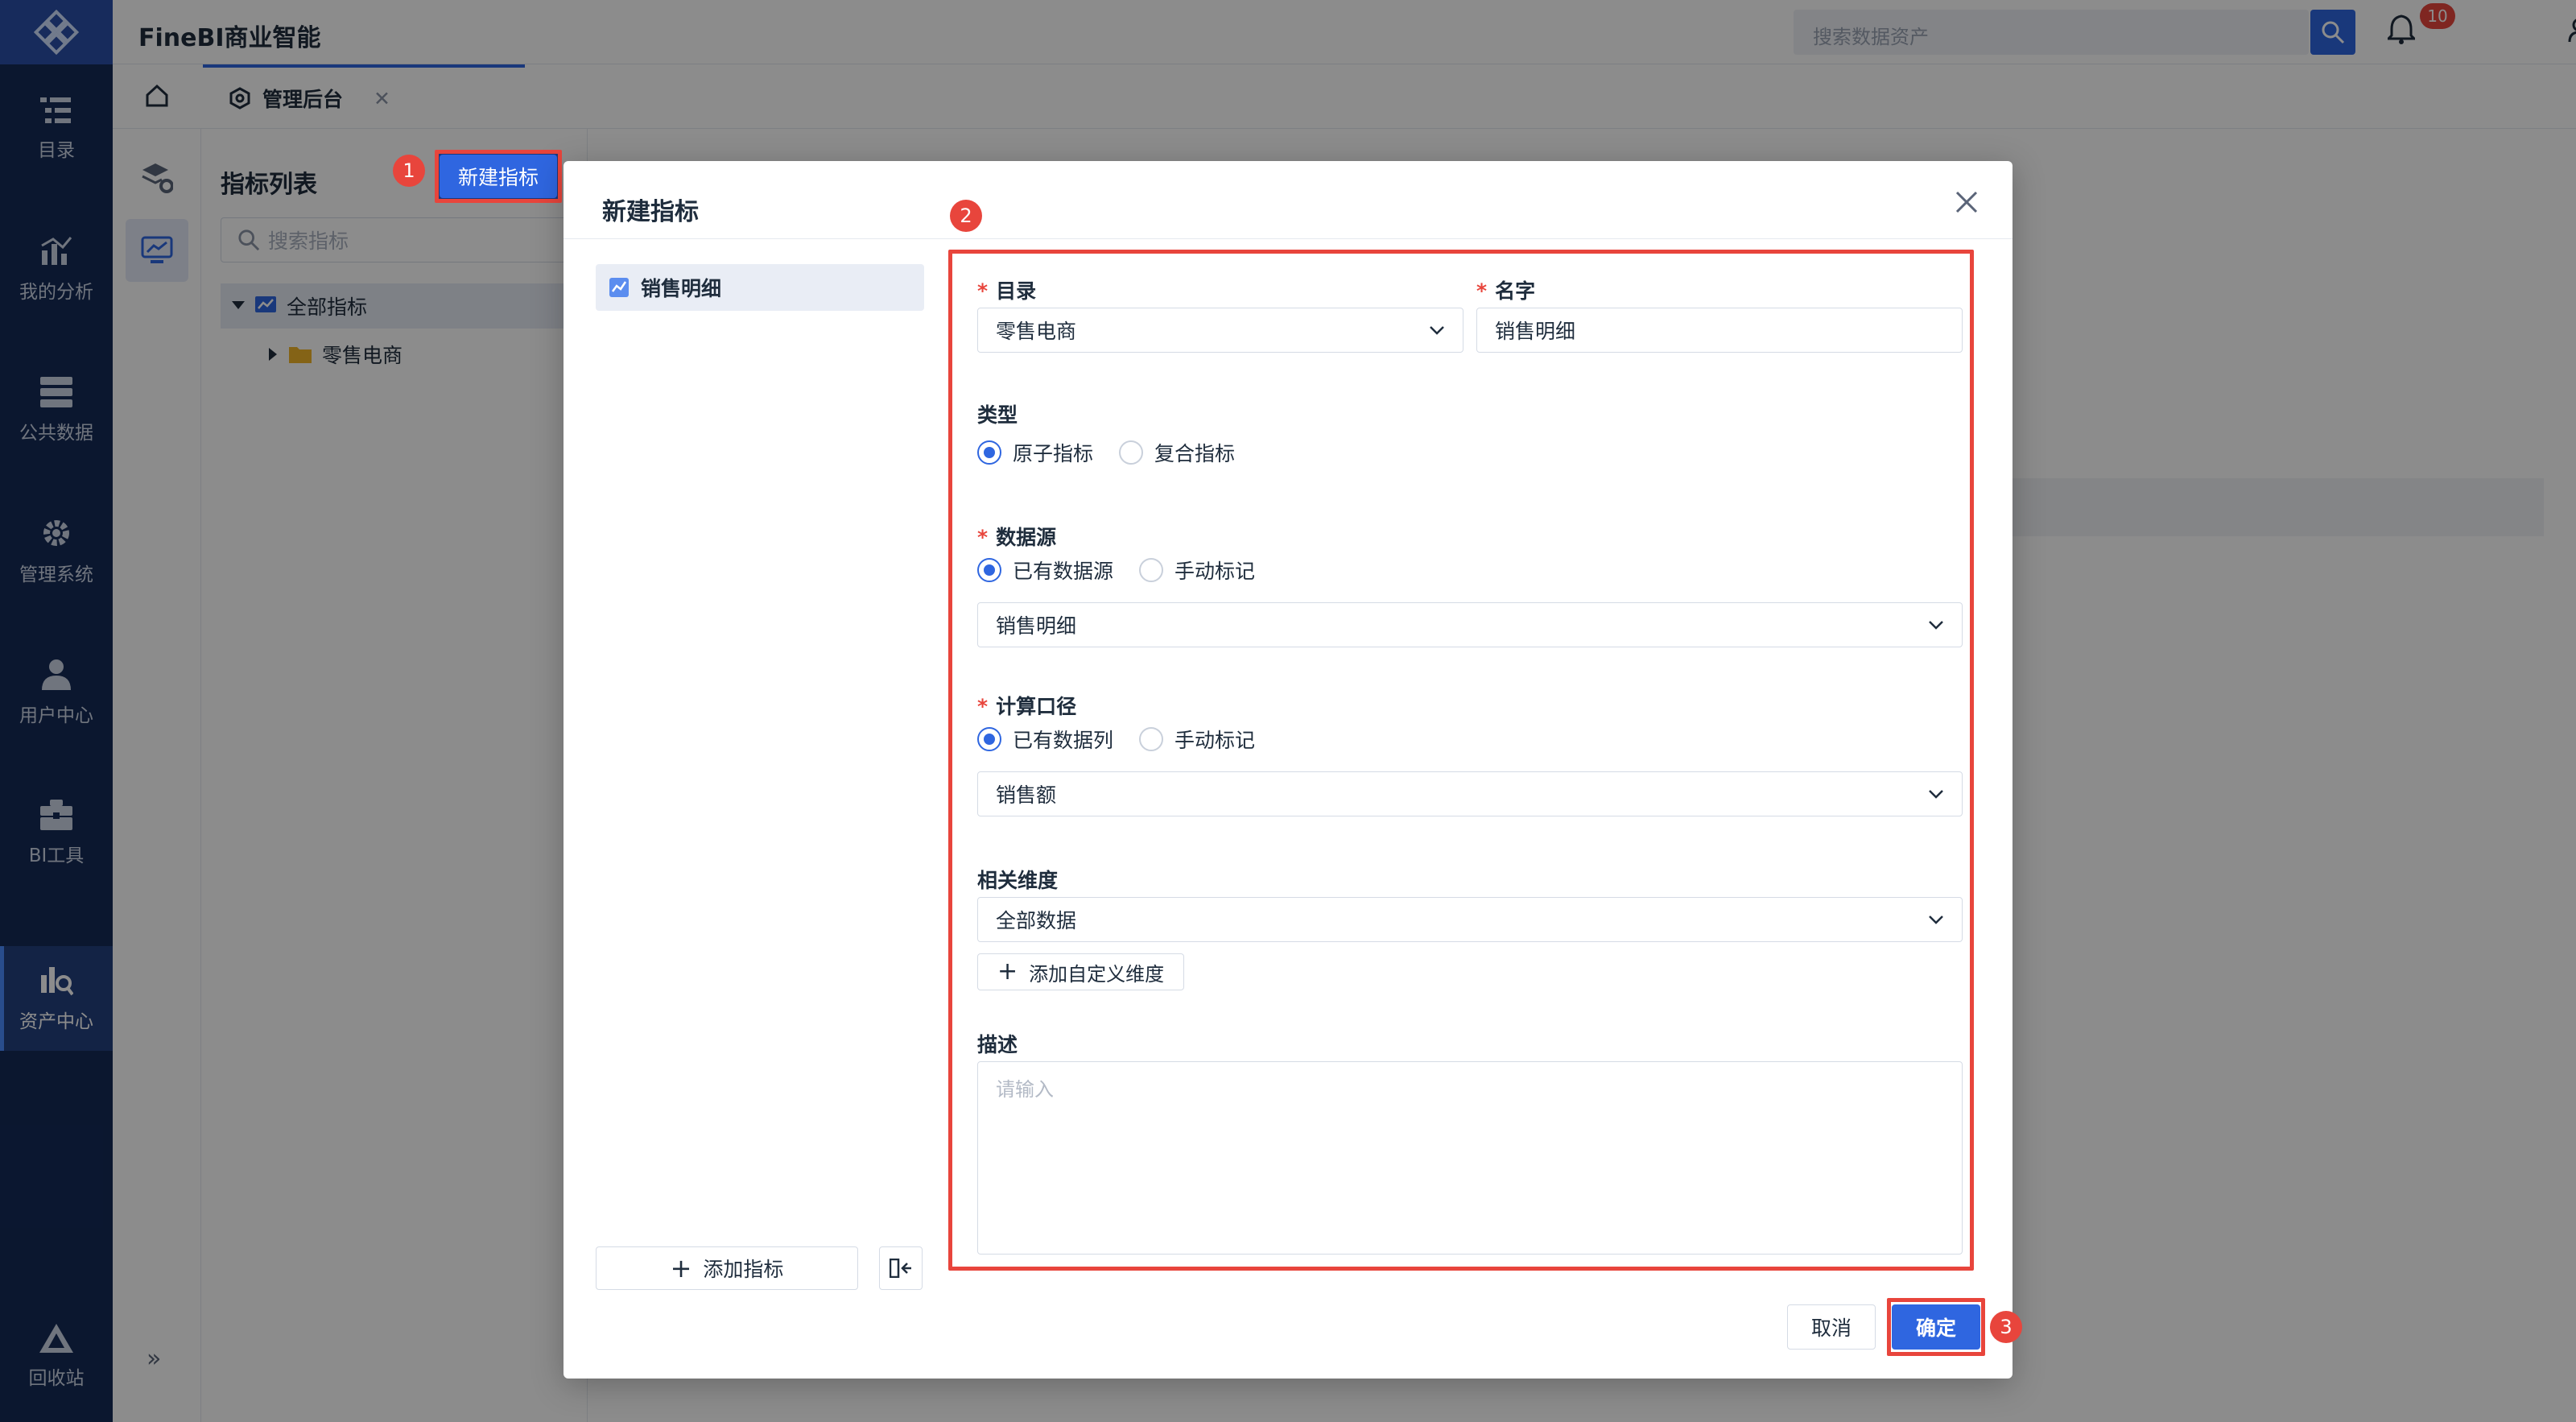  Describe the element at coordinates (1035, 452) in the screenshot. I see `type-option-atomic: 原子指标` at that location.